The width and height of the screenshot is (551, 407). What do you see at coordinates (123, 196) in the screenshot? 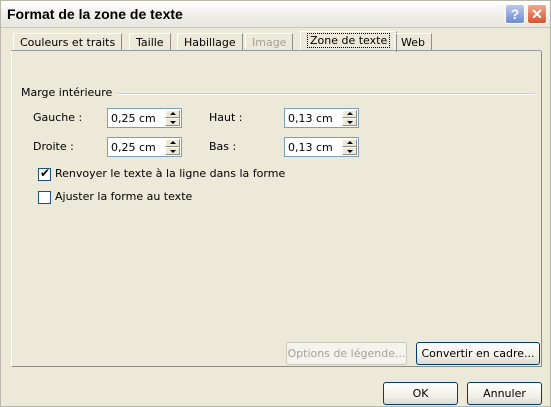
I see `fit-shape-label: Ajuster la forme au texte` at bounding box center [123, 196].